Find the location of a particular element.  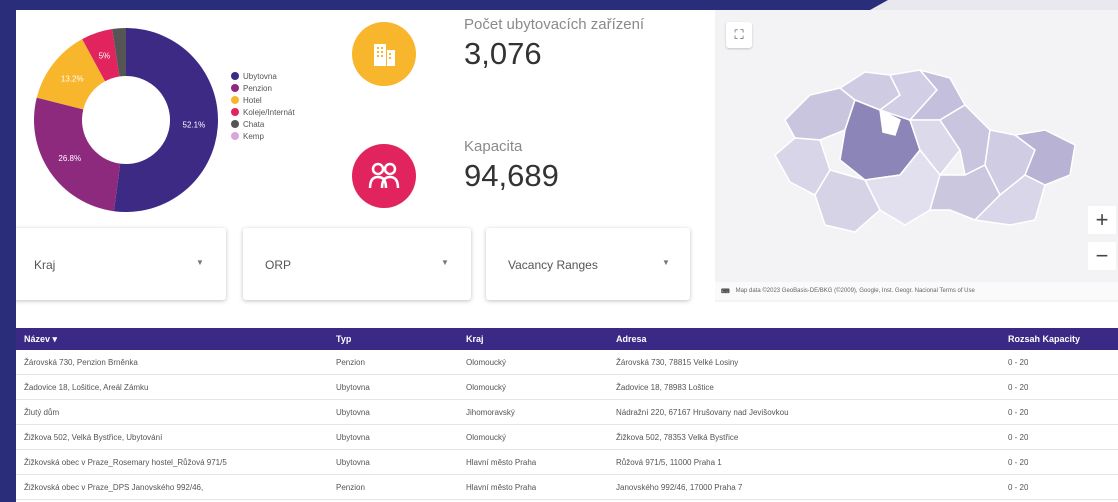

filter-vacancy-label: Vacancy Ranges is located at coordinates (553, 265).